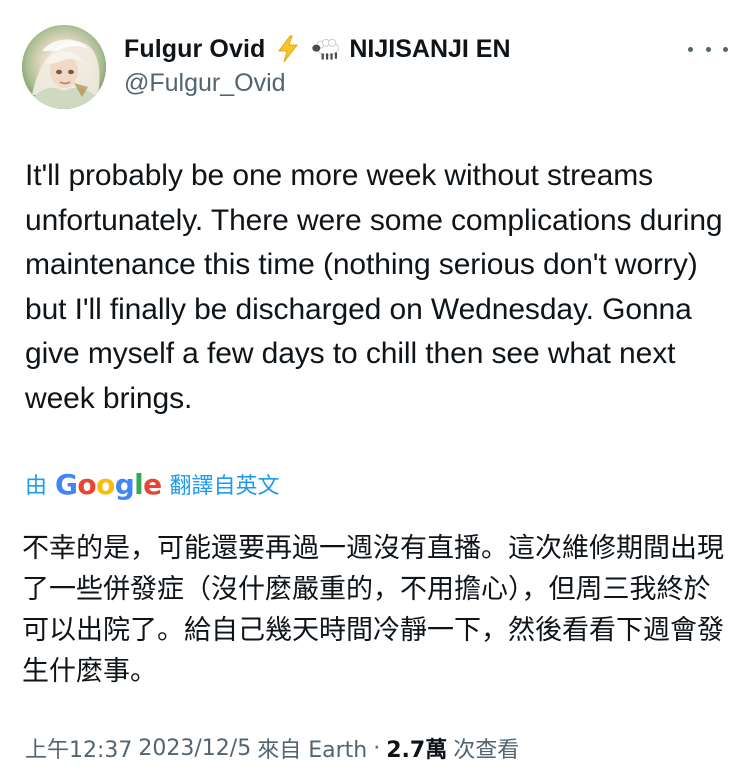  What do you see at coordinates (326, 49) in the screenshot?
I see `sheep-icon` at bounding box center [326, 49].